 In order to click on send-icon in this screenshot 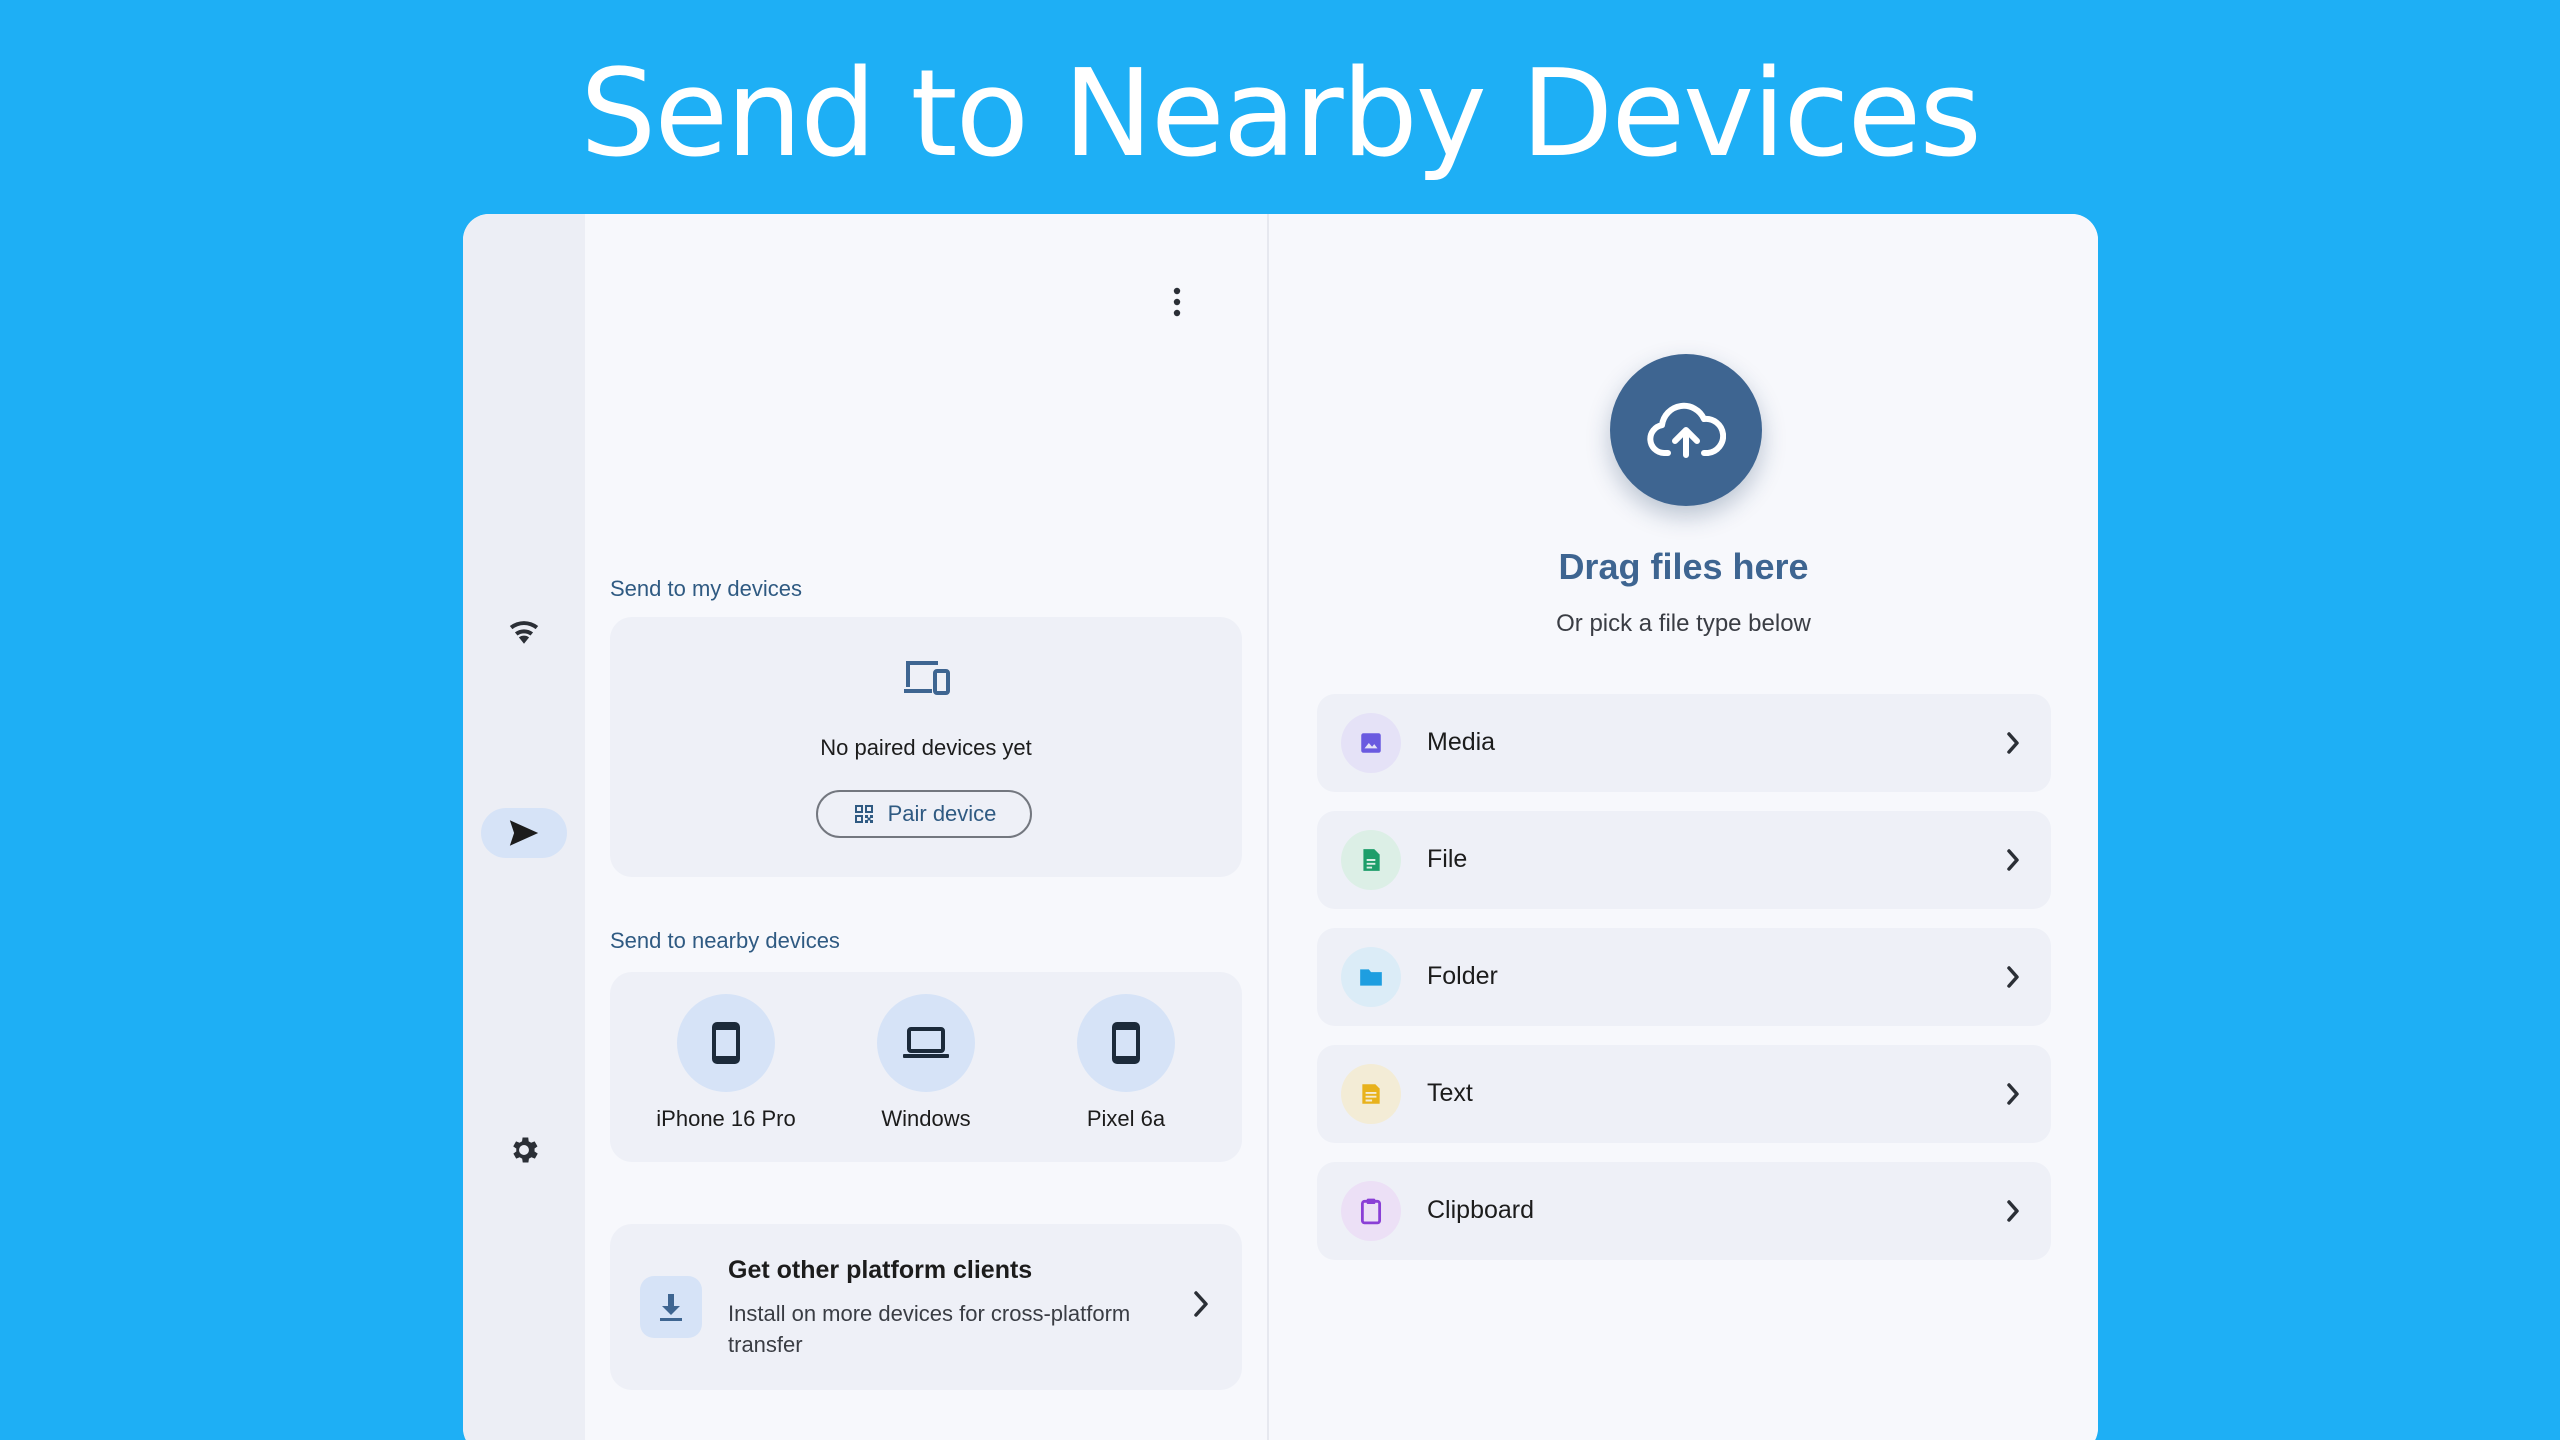, I will do `click(524, 833)`.